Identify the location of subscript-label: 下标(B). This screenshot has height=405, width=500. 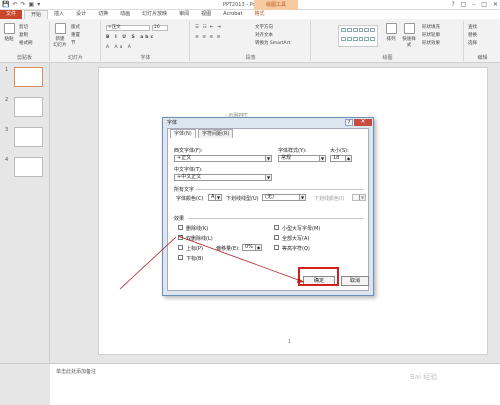
(195, 259).